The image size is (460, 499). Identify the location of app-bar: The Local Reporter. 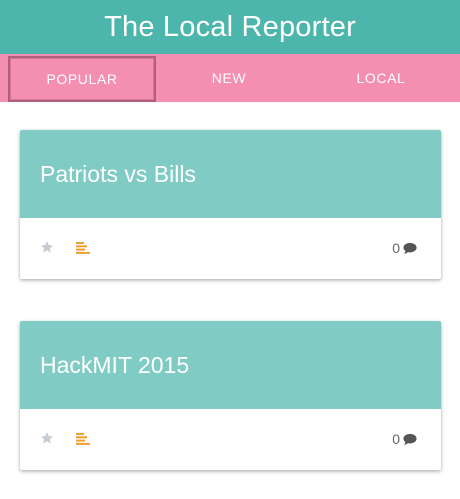
(230, 27).